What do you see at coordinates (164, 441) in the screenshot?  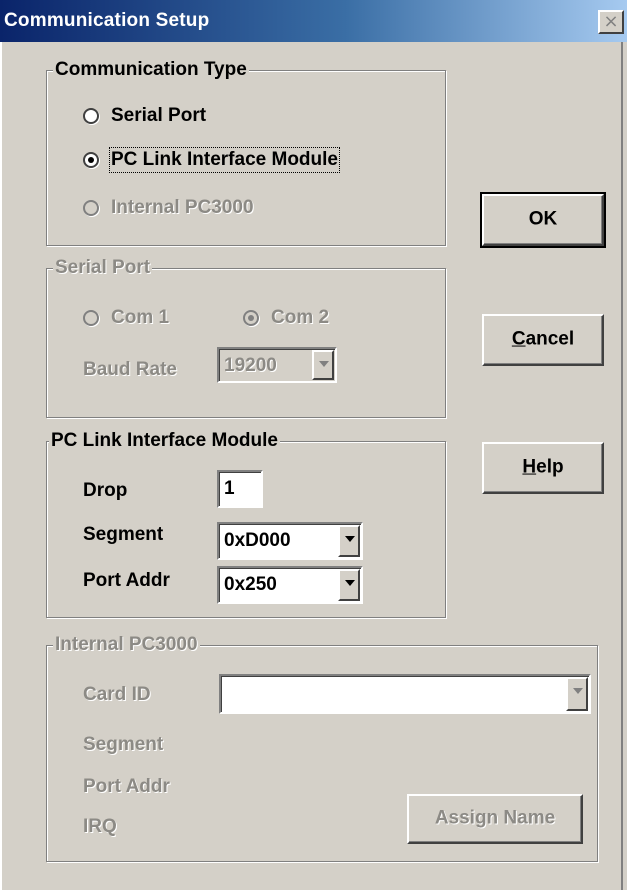 I see `pc-link-group-label: PC Link Interface Module` at bounding box center [164, 441].